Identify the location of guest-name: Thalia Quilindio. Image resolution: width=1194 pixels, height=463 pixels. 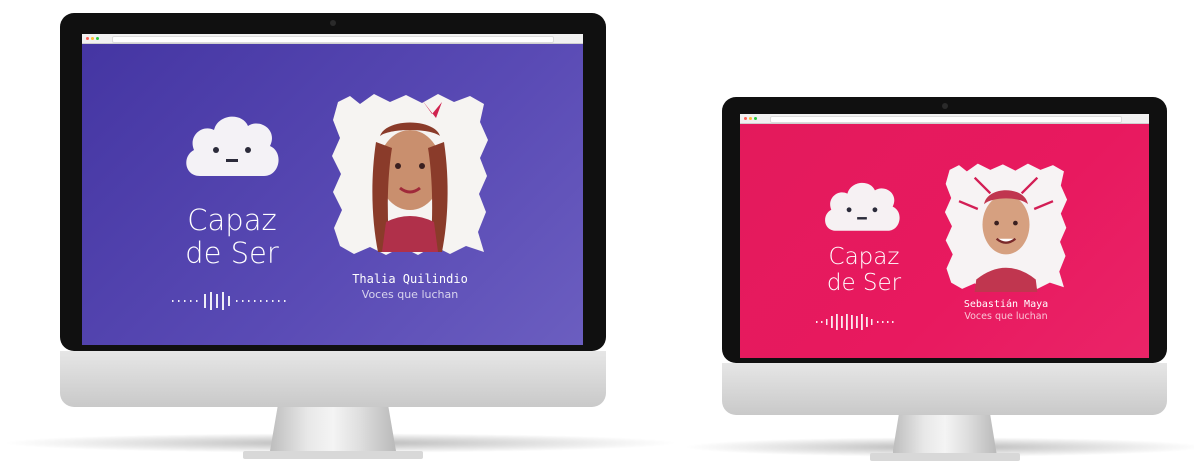
(410, 279).